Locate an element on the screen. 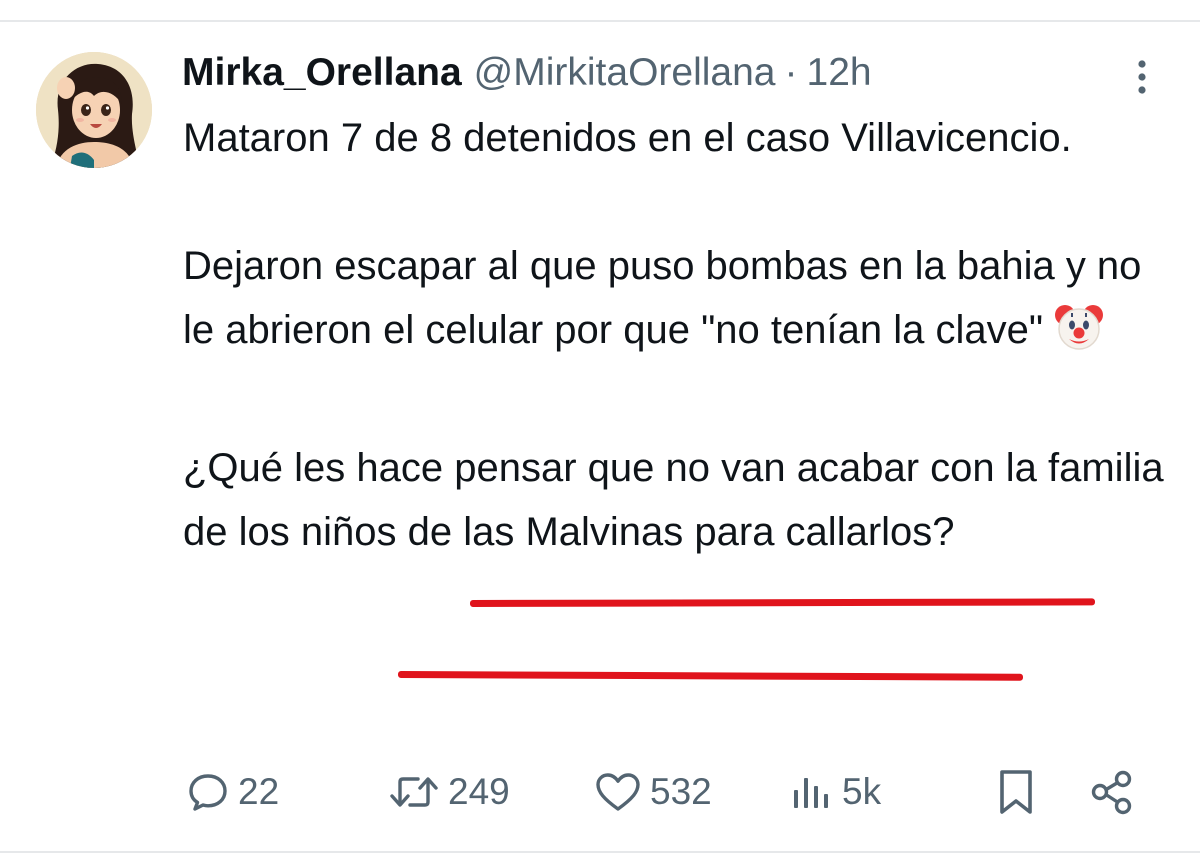 Image resolution: width=1200 pixels, height=865 pixels. views-button: 5k is located at coordinates (835, 792).